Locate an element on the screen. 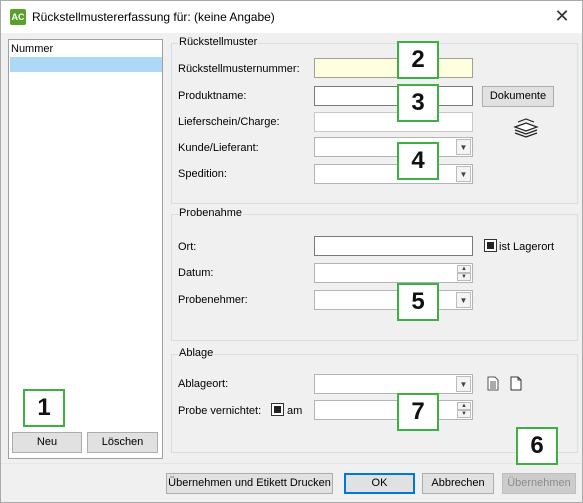 This screenshot has height=503, width=583. date-spinner: ▲ ▼ is located at coordinates (464, 273).